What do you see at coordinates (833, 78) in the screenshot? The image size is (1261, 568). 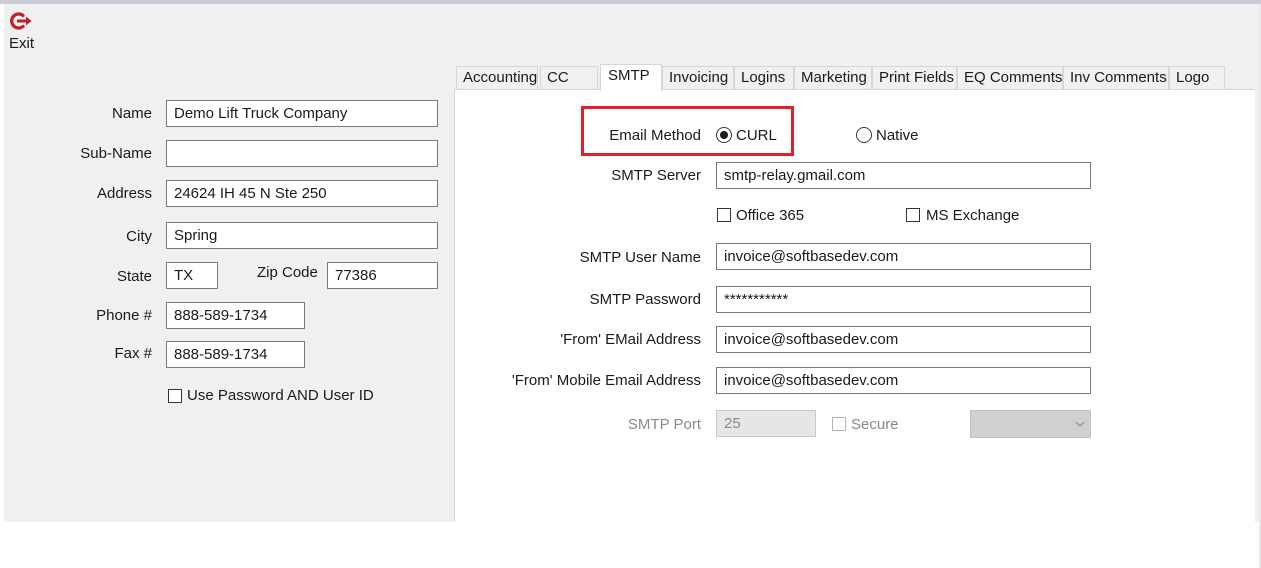 I see `tab-marketing: Marketing` at bounding box center [833, 78].